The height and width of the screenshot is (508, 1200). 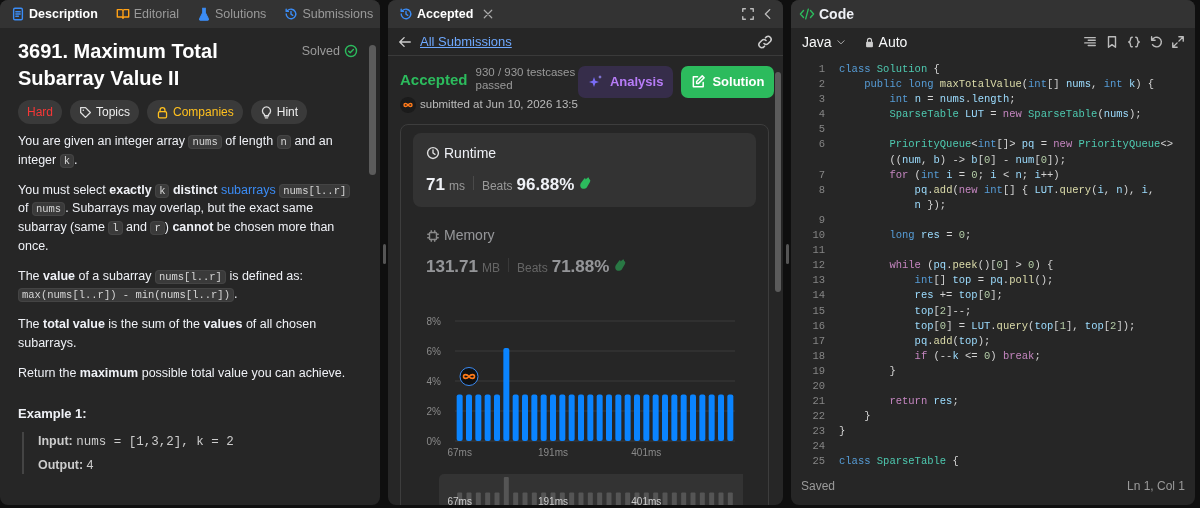 What do you see at coordinates (469, 236) in the screenshot?
I see `metric-label: Memory` at bounding box center [469, 236].